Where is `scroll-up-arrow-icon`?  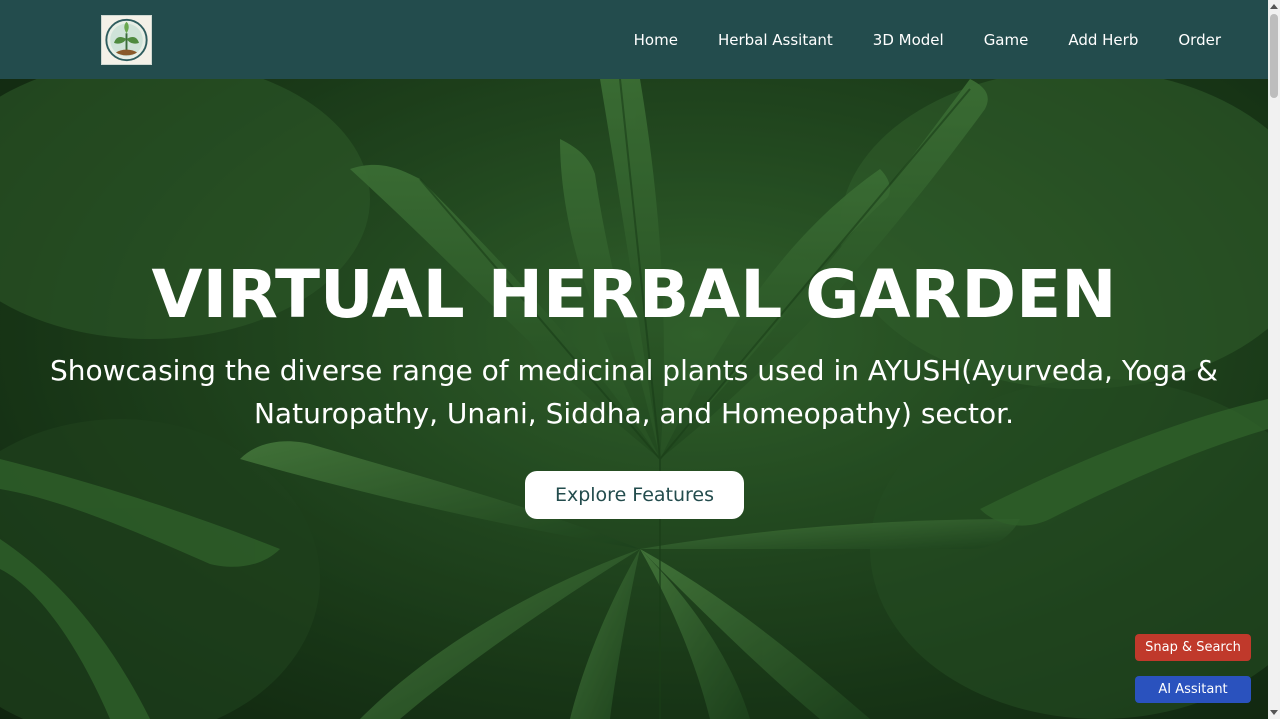
scroll-up-arrow-icon is located at coordinates (1274, 6).